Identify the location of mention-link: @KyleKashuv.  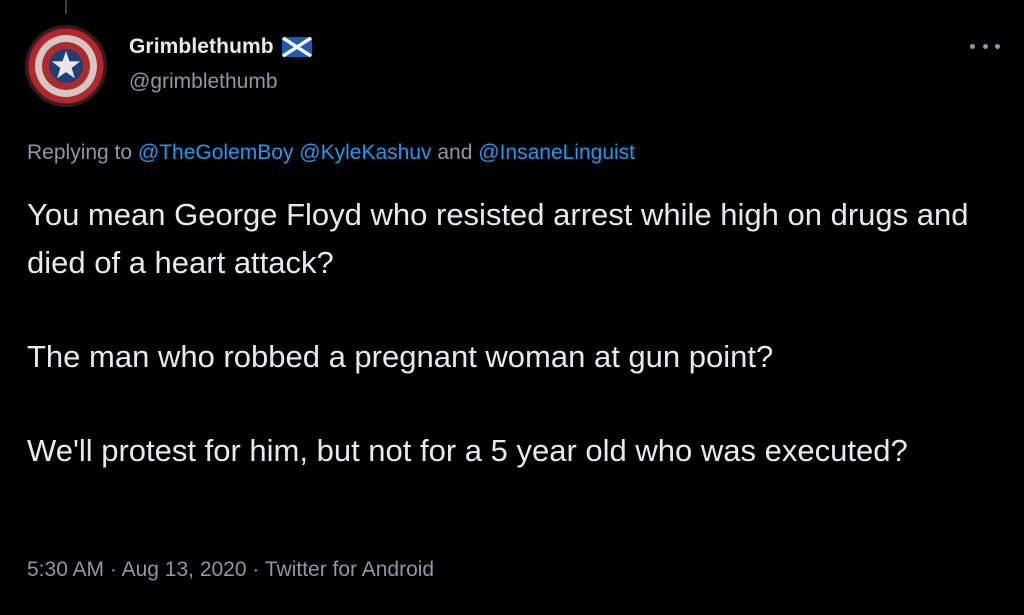
(365, 152).